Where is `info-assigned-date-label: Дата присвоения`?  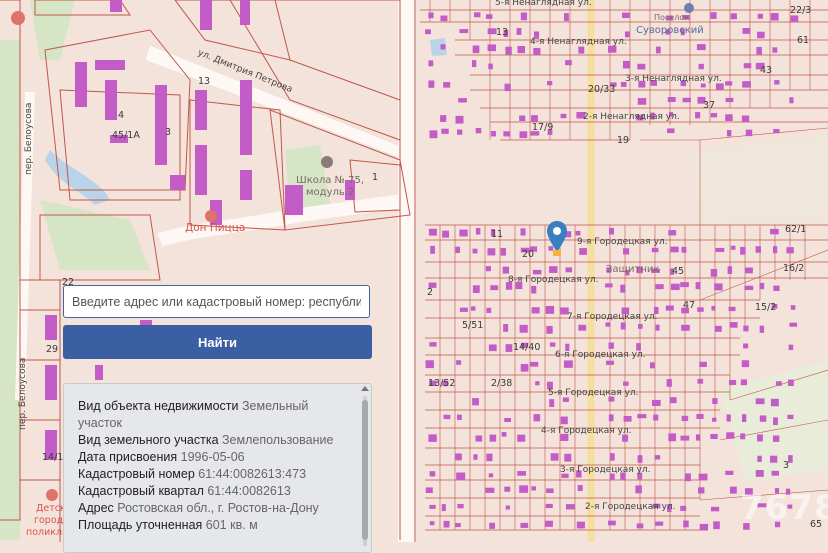
info-assigned-date-label: Дата присвоения is located at coordinates (128, 457).